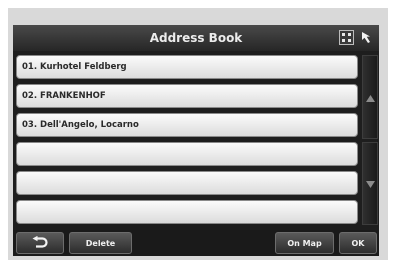  I want to click on scroll-up-button, so click(370, 97).